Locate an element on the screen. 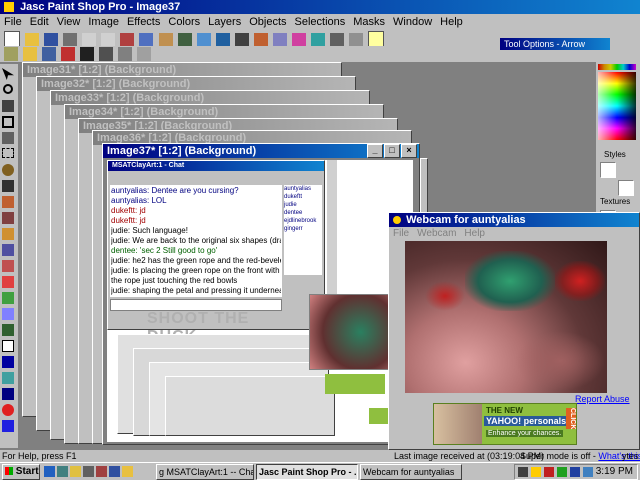 The width and height of the screenshot is (640, 480). tray-antivirus-icon is located at coordinates (549, 472).